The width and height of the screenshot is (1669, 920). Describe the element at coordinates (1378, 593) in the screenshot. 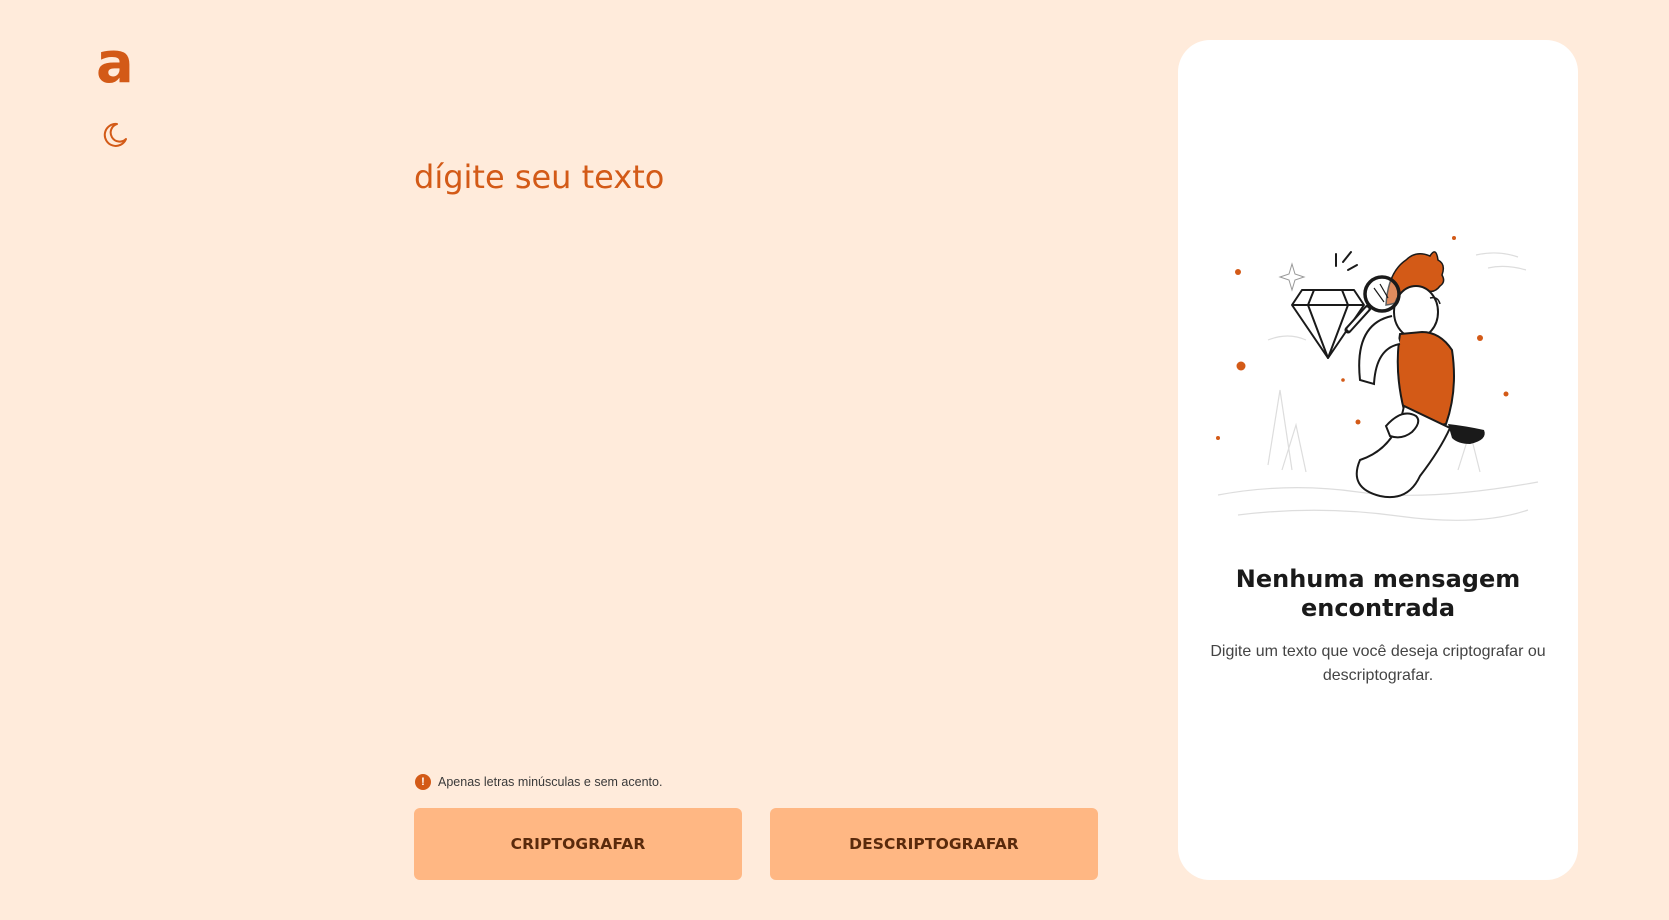

I see `empty-state-title: Nenhuma mensagem encontrada` at that location.